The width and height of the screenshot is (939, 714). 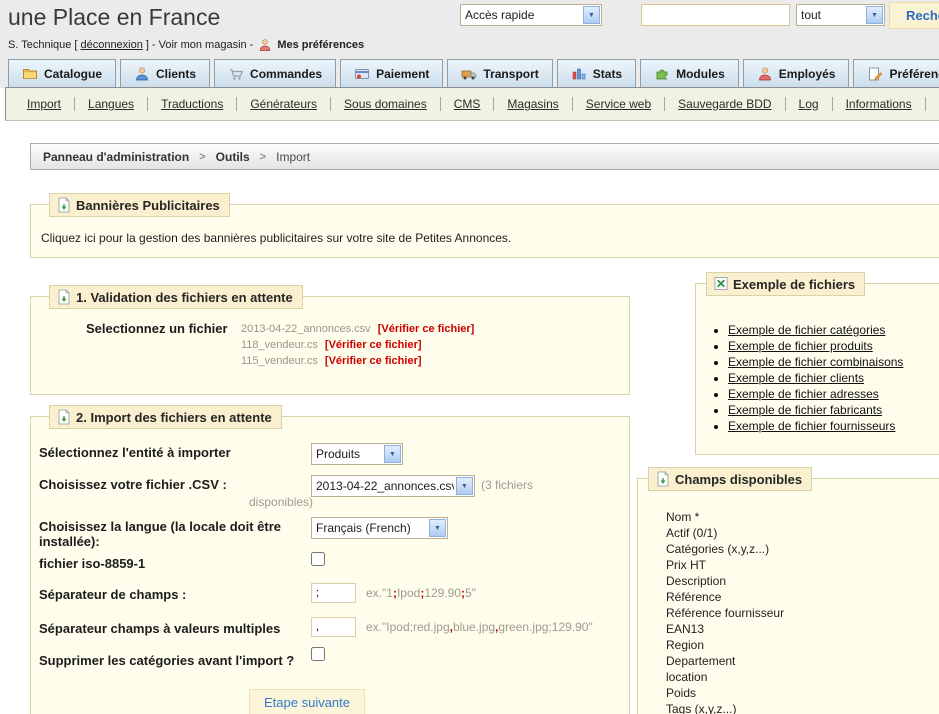 I want to click on tab-label: Clients, so click(x=176, y=73).